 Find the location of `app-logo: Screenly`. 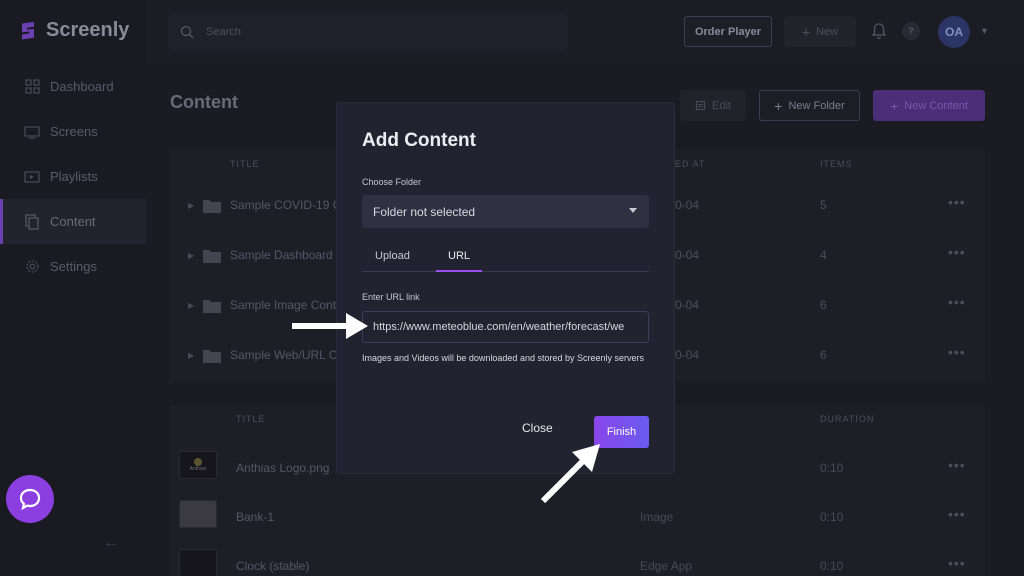

app-logo: Screenly is located at coordinates (73, 30).